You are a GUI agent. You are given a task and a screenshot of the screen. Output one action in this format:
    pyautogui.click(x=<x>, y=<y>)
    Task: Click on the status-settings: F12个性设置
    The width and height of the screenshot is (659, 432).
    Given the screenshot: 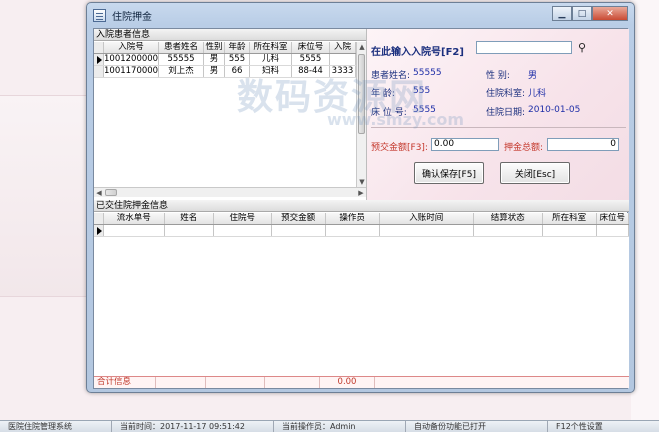 What is the action you would take?
    pyautogui.click(x=603, y=426)
    